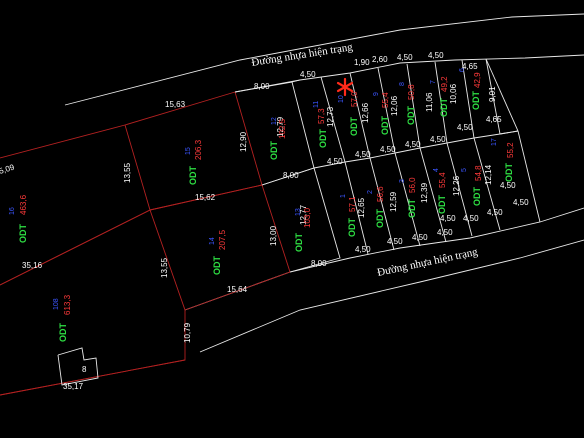 The image size is (584, 438). I want to click on svg-text: 42,9, so click(477, 80).